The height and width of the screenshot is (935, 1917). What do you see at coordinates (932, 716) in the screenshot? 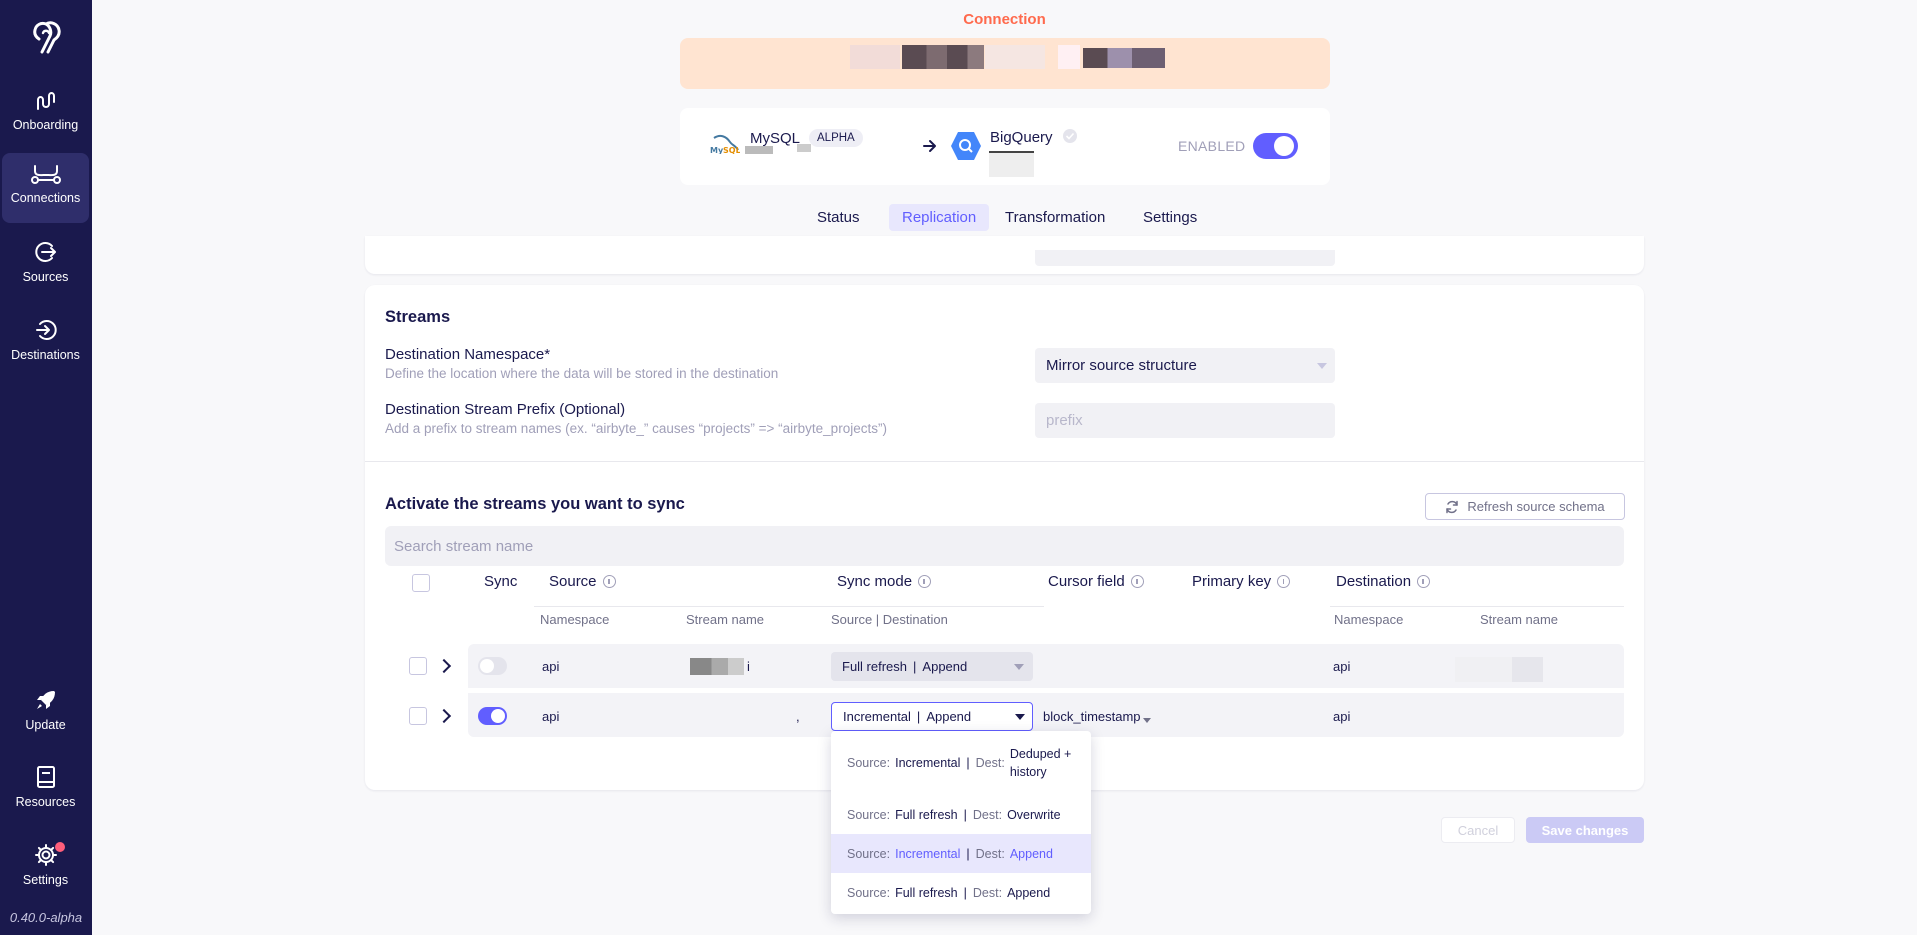
I see `sync-mode-select: Incremental | Append` at bounding box center [932, 716].